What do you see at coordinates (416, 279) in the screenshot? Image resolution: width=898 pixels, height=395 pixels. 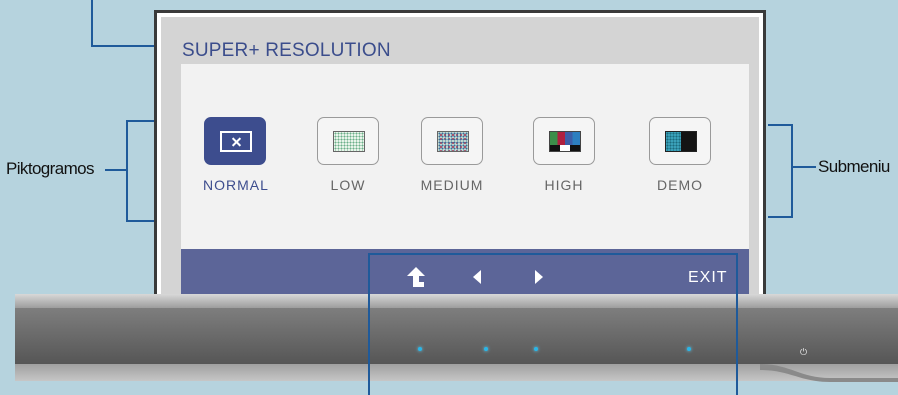 I see `up-arrow-icon` at bounding box center [416, 279].